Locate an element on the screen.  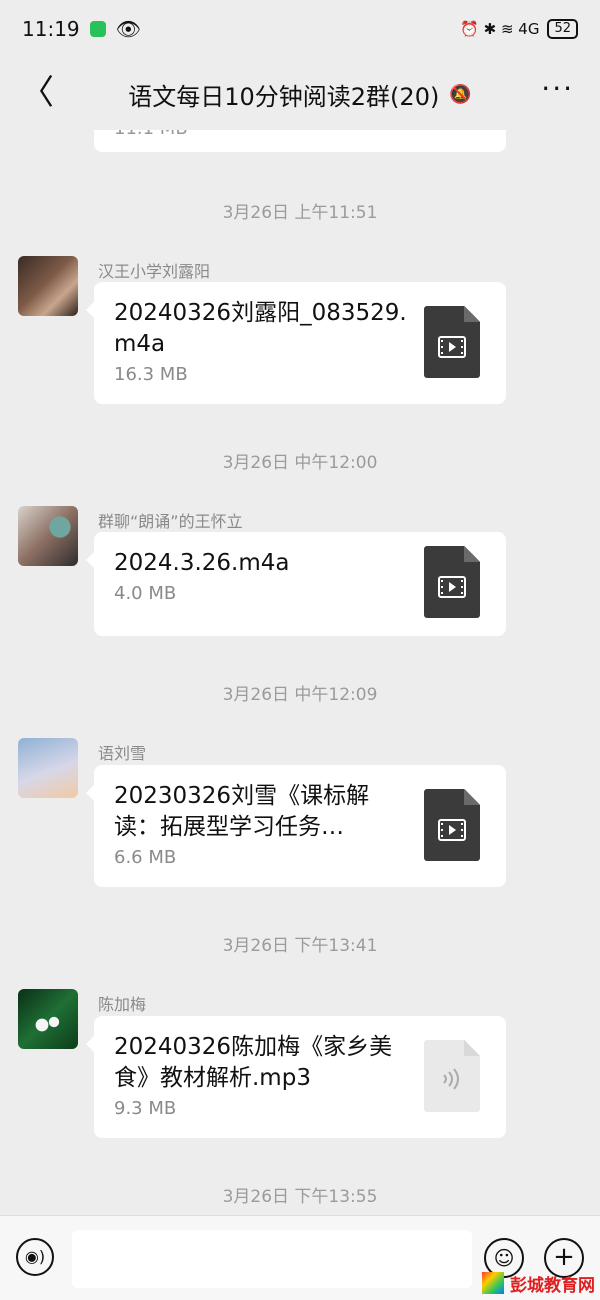
timestamp: 3月26日 下午13:55 is located at coordinates (300, 1197).